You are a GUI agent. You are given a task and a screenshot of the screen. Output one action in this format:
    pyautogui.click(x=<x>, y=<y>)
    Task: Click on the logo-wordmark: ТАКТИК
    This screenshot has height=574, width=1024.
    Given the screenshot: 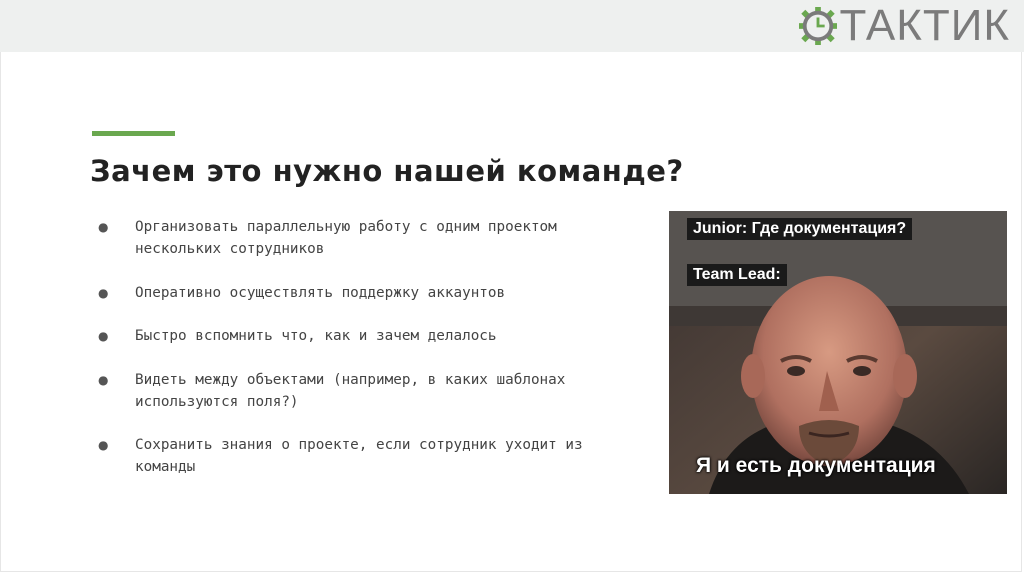 What is the action you would take?
    pyautogui.click(x=924, y=25)
    